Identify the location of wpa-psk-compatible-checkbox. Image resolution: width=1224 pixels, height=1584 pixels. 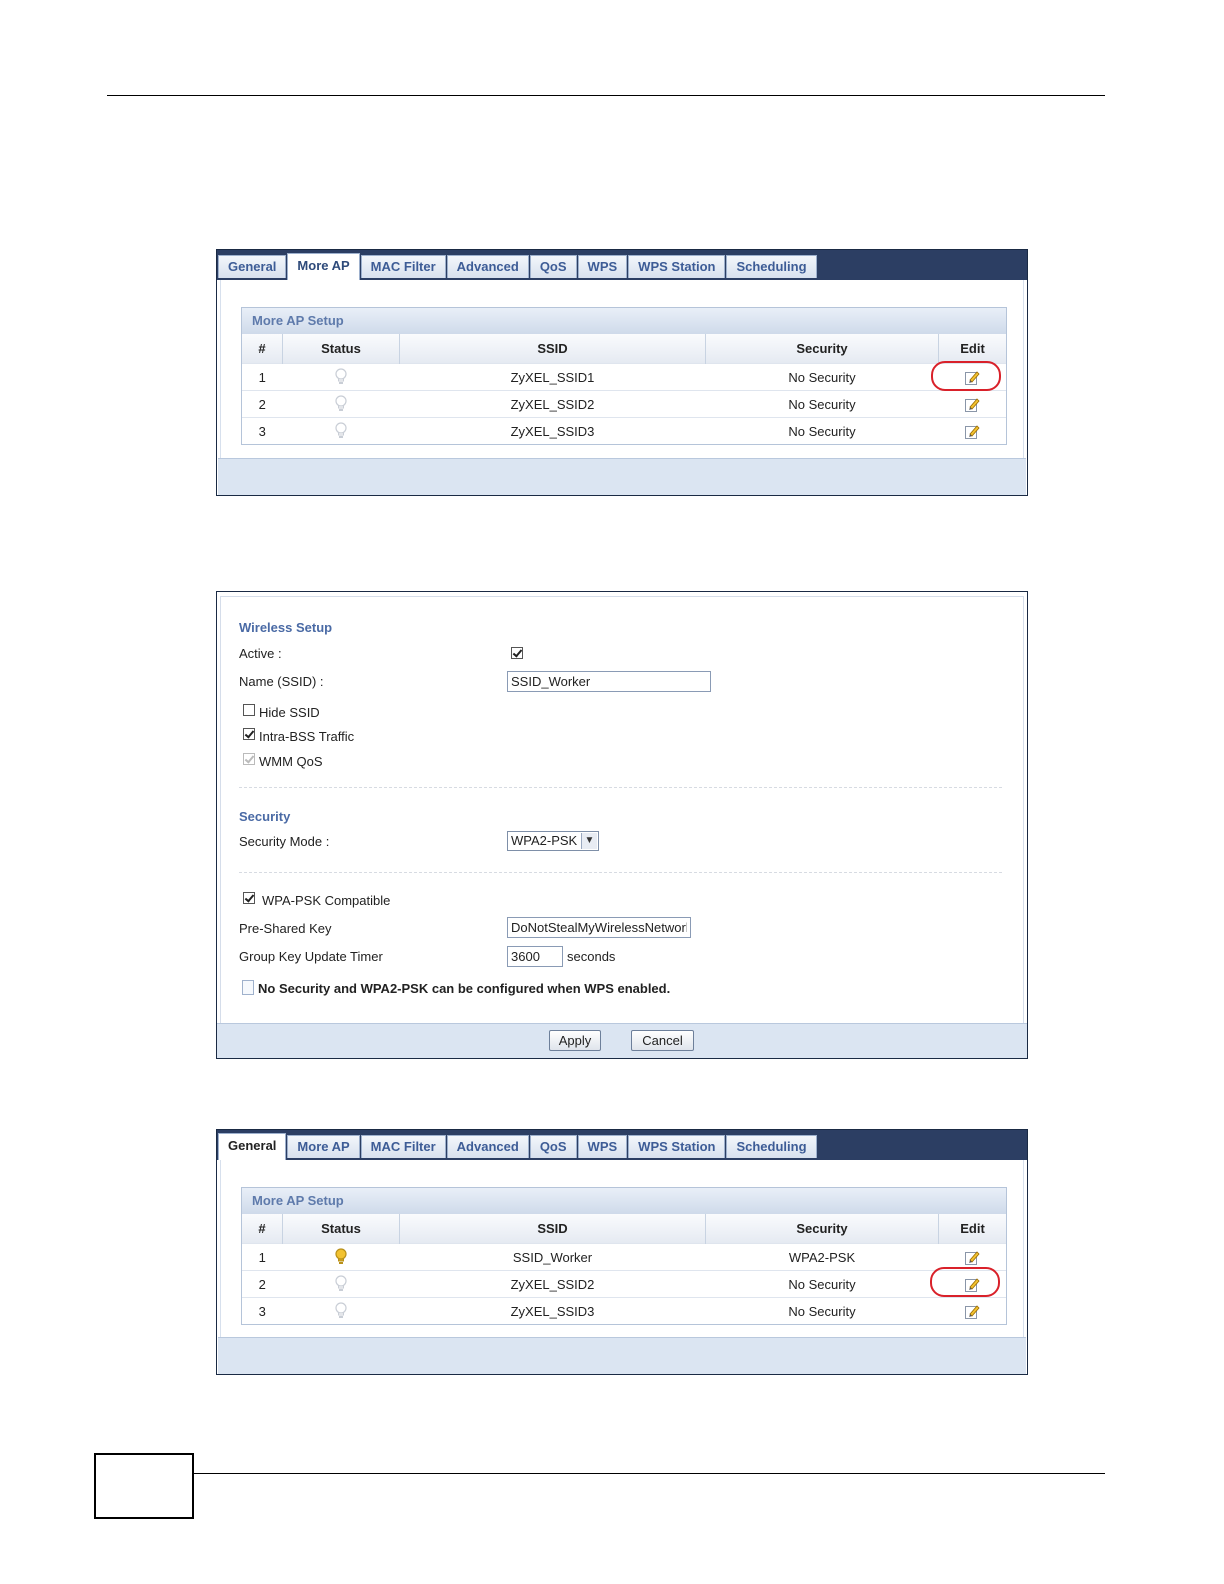
(249, 898).